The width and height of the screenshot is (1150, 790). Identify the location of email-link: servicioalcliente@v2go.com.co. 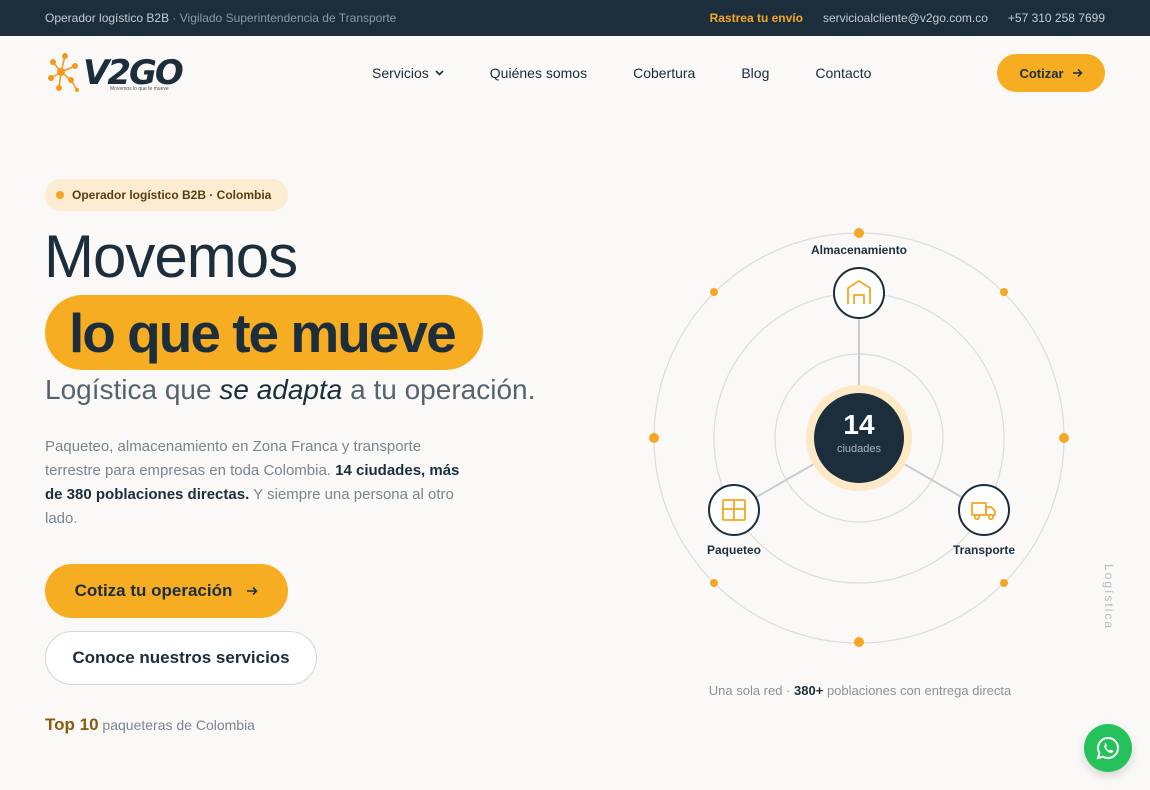
(905, 18).